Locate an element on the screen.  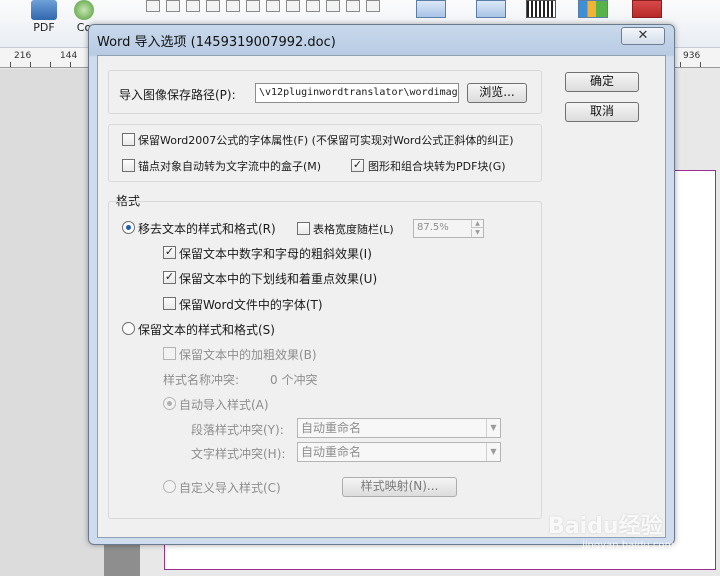
image-path-label: 导入图像保存路径(P): is located at coordinates (177, 95).